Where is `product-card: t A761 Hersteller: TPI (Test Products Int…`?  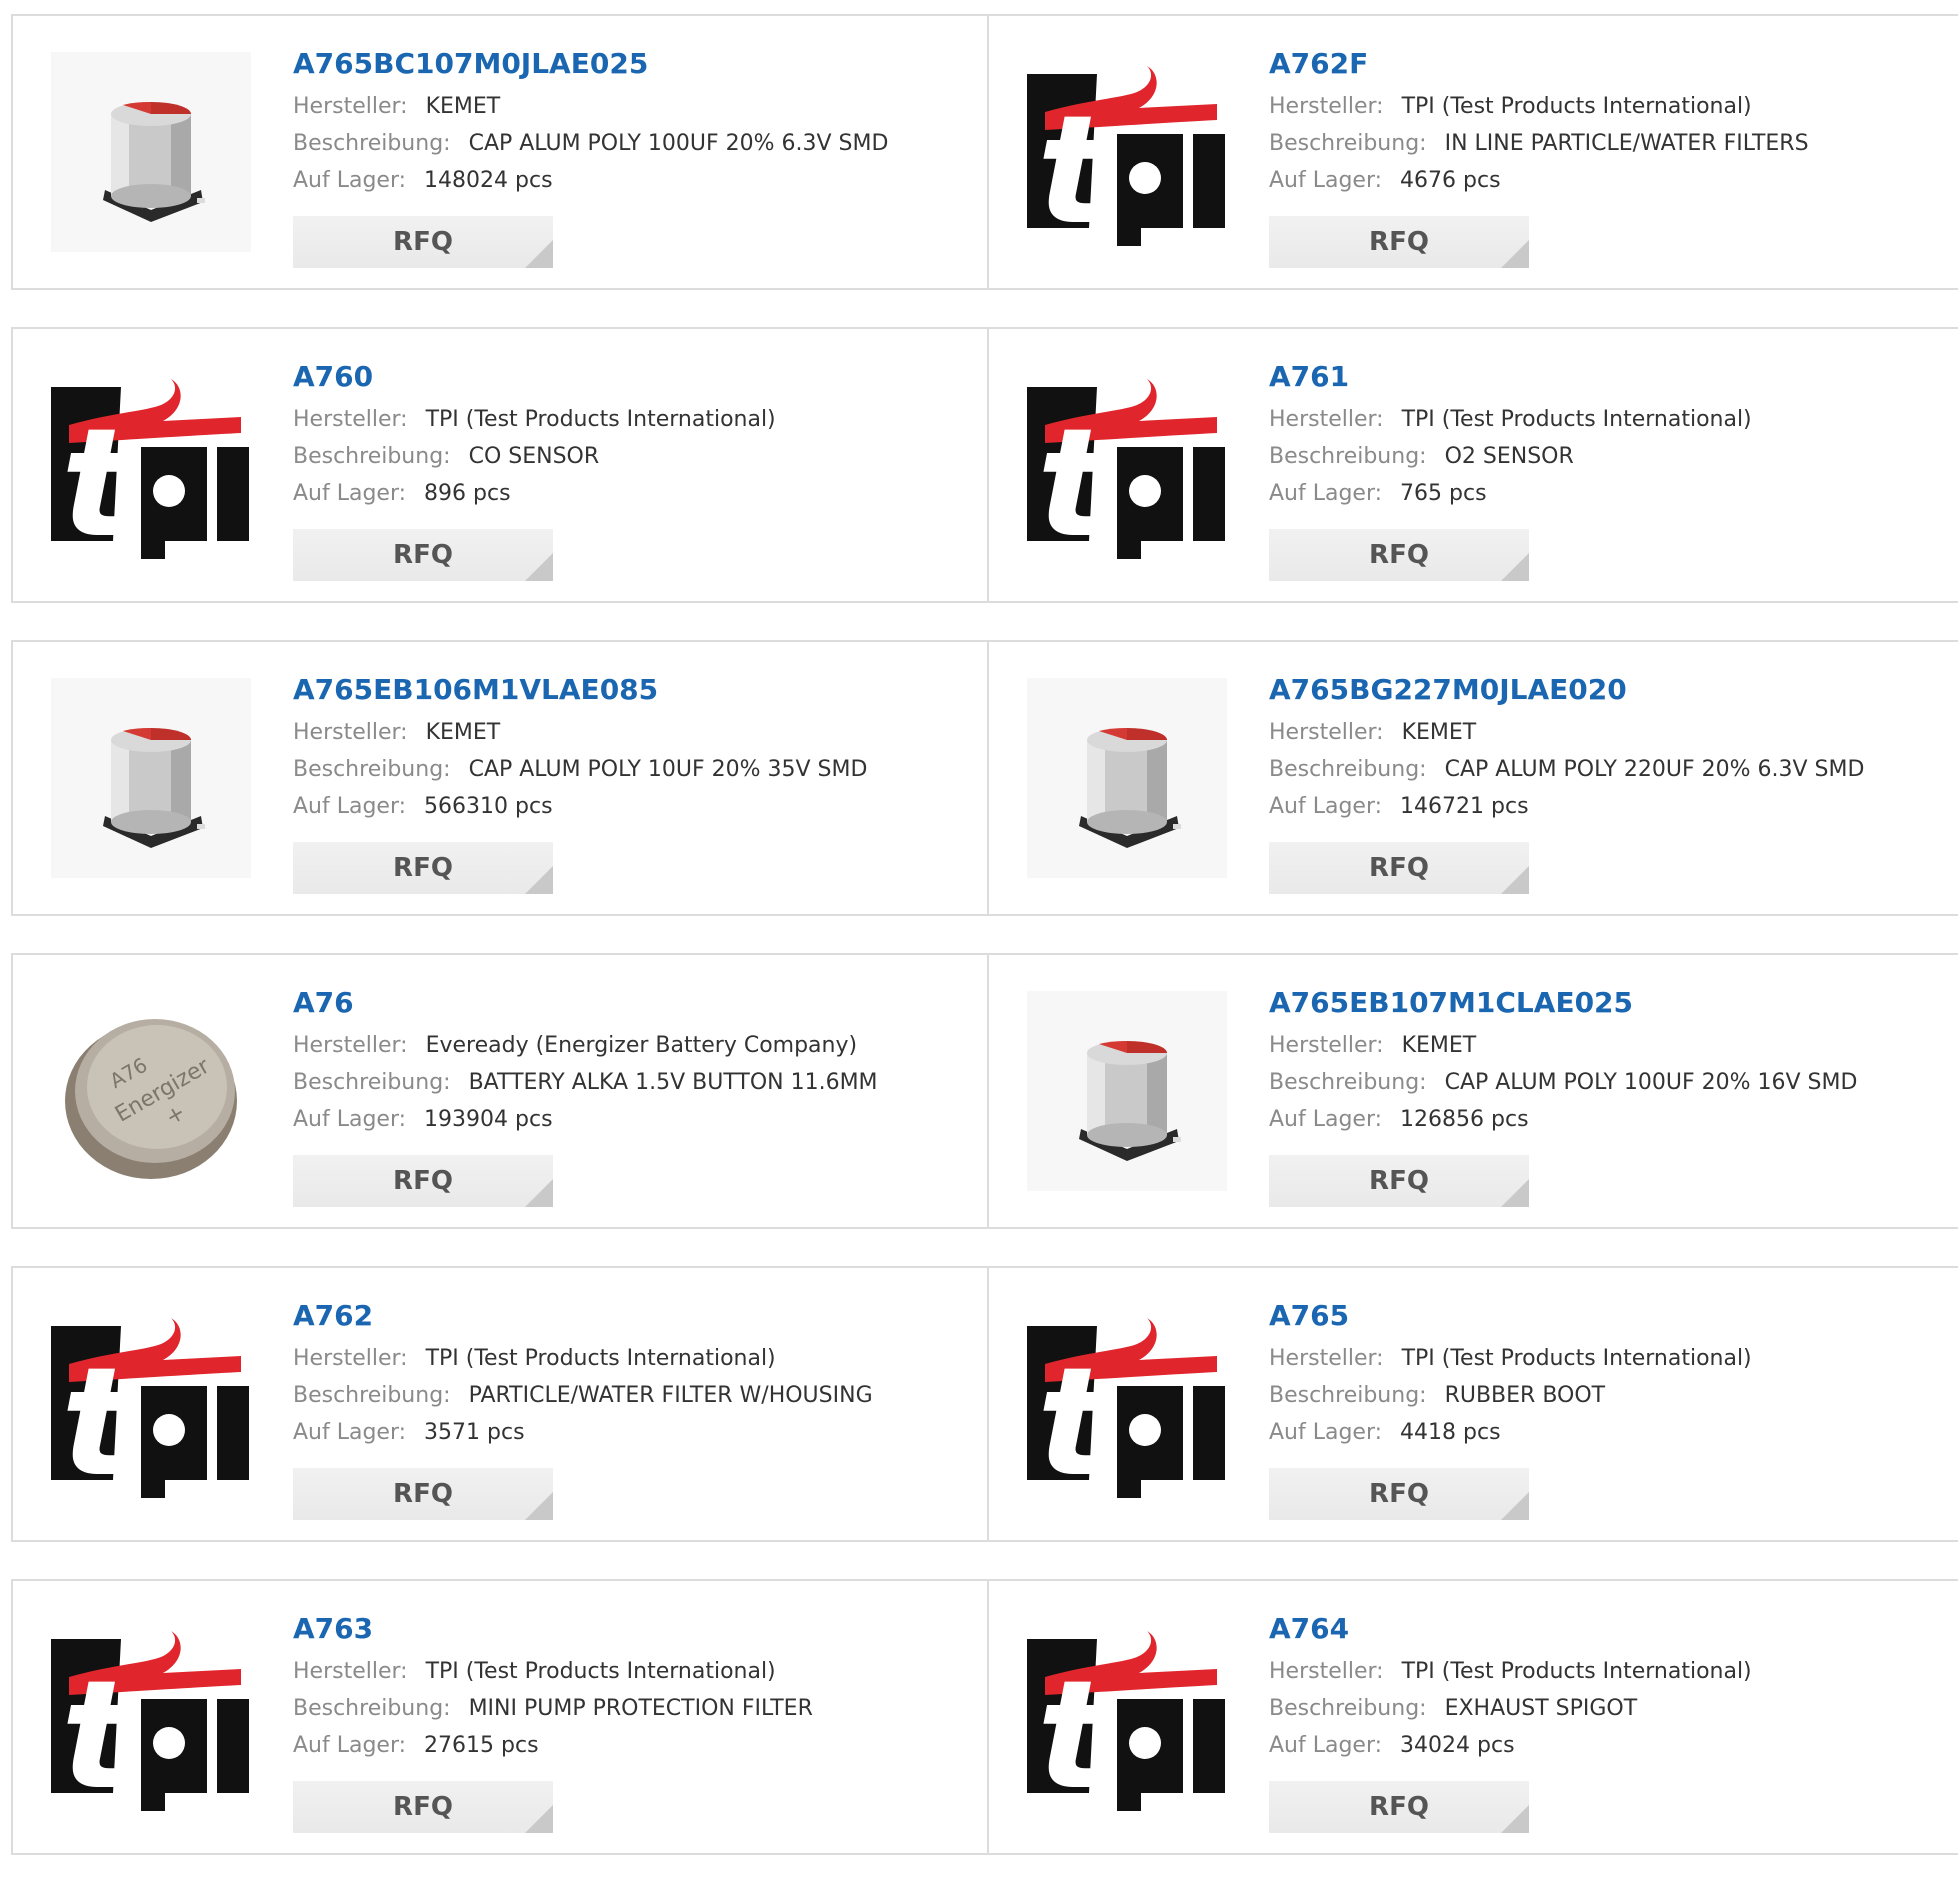 product-card: t A761 Hersteller: TPI (Test Products Int… is located at coordinates (1473, 465).